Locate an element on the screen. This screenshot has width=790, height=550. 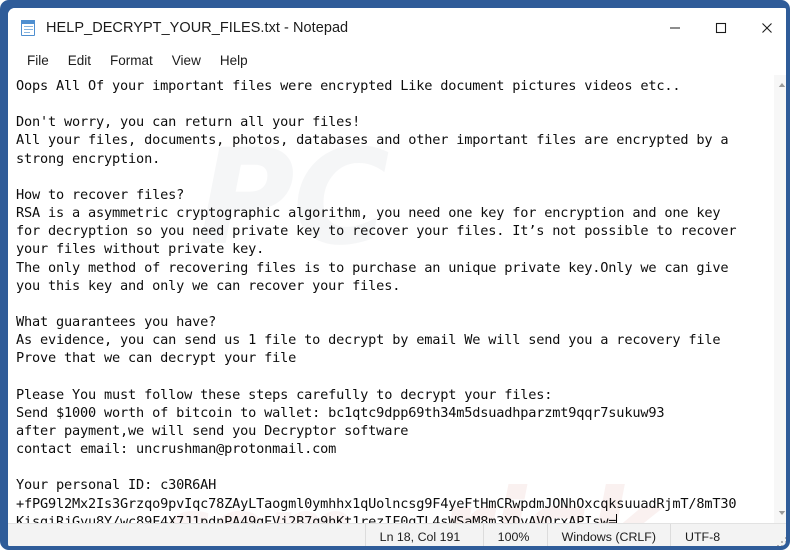
scroll-up-icon is located at coordinates (782, 85).